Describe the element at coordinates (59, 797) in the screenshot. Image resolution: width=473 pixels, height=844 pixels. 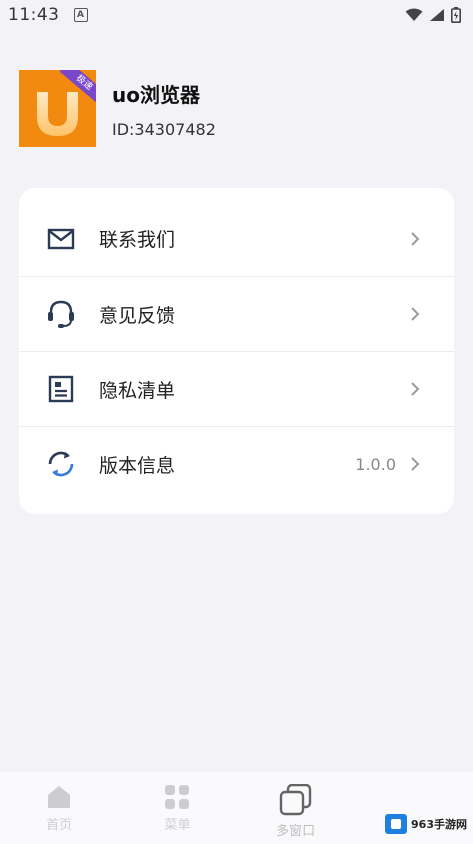
I see `home-icon` at that location.